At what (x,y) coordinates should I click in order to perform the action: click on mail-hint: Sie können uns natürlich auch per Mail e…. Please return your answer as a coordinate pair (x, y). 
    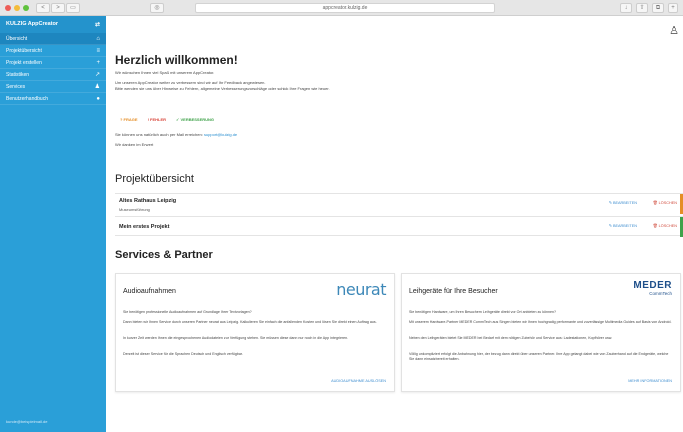
    Looking at the image, I should click on (176, 134).